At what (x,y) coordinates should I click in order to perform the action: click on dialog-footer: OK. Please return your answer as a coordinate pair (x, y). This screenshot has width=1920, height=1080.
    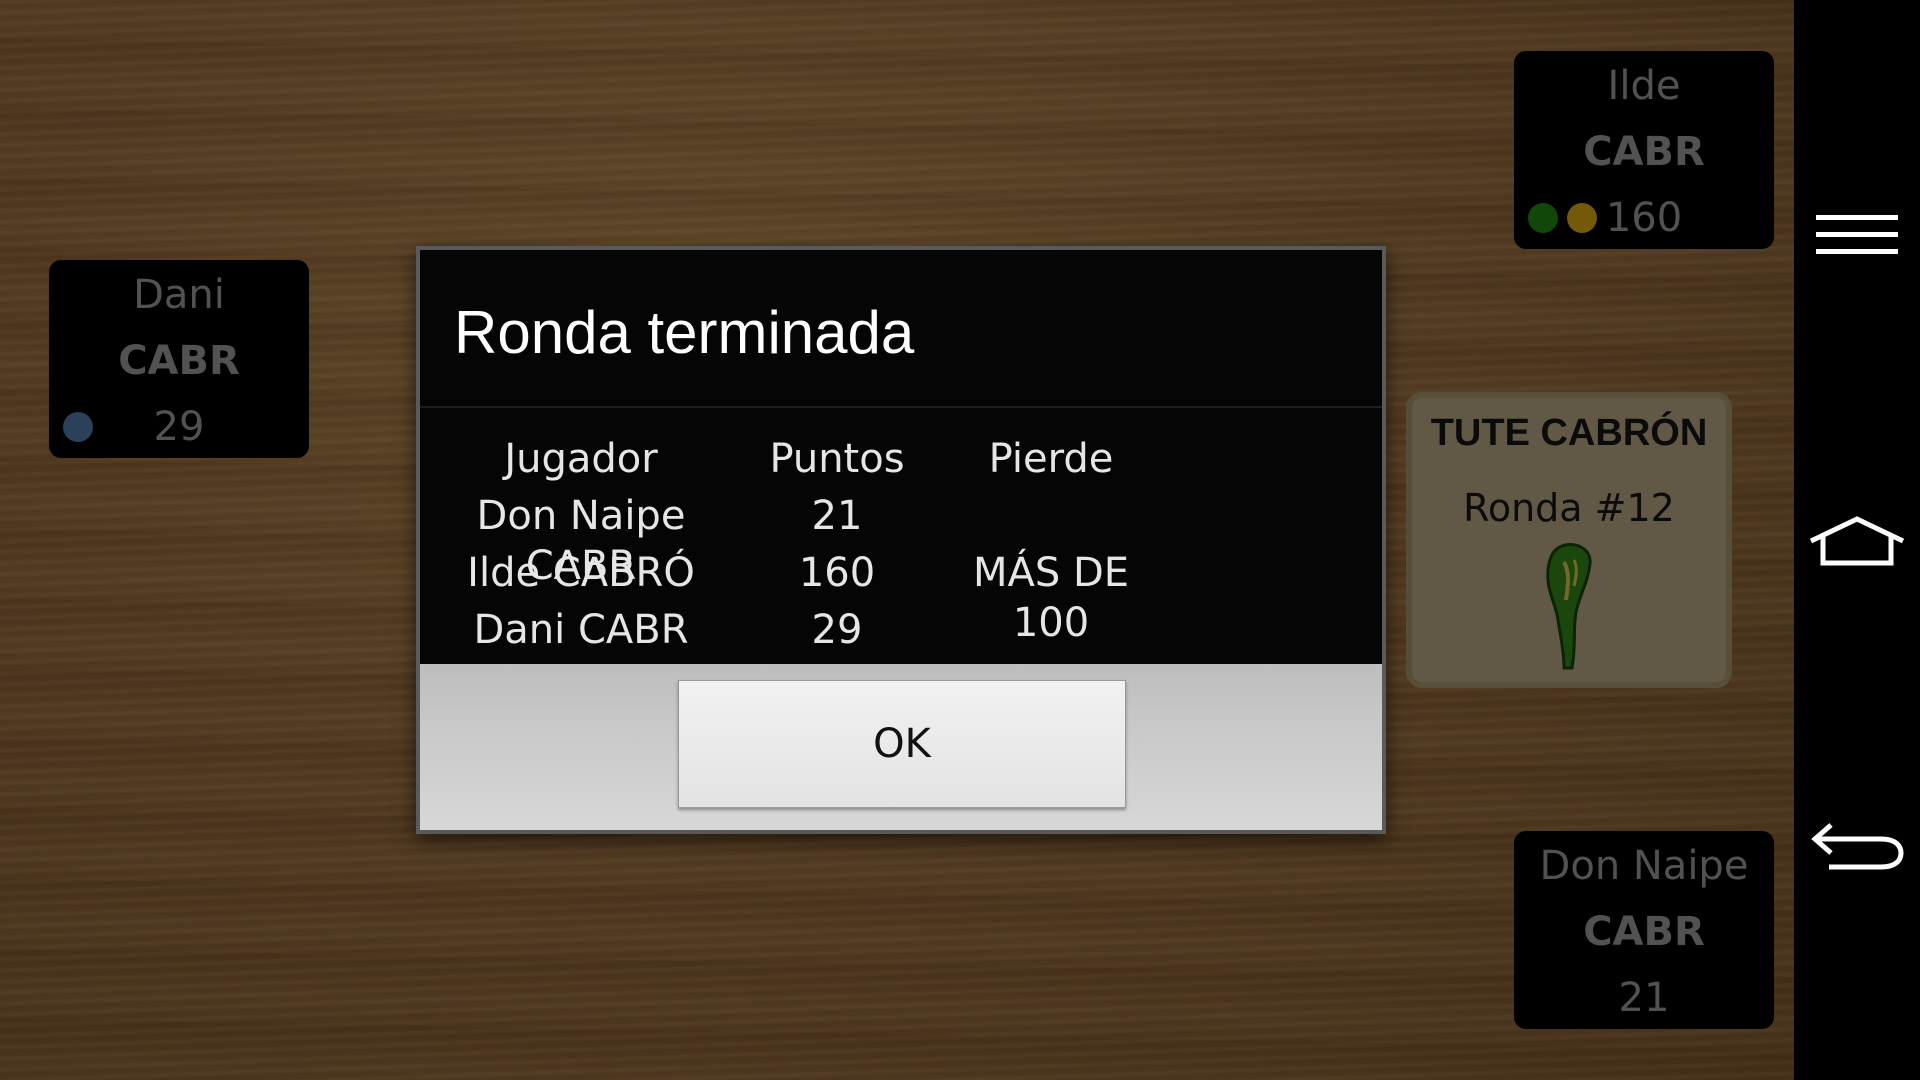
    Looking at the image, I should click on (901, 747).